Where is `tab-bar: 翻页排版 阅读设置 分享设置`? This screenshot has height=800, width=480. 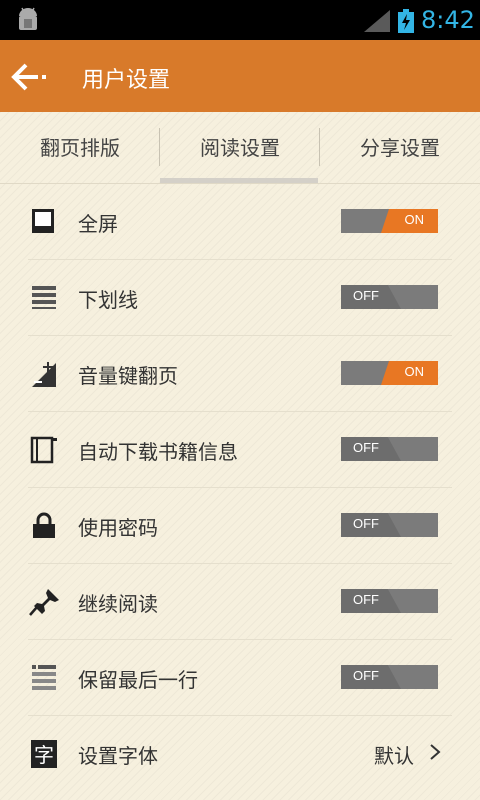 tab-bar: 翻页排版 阅读设置 分享设置 is located at coordinates (240, 148).